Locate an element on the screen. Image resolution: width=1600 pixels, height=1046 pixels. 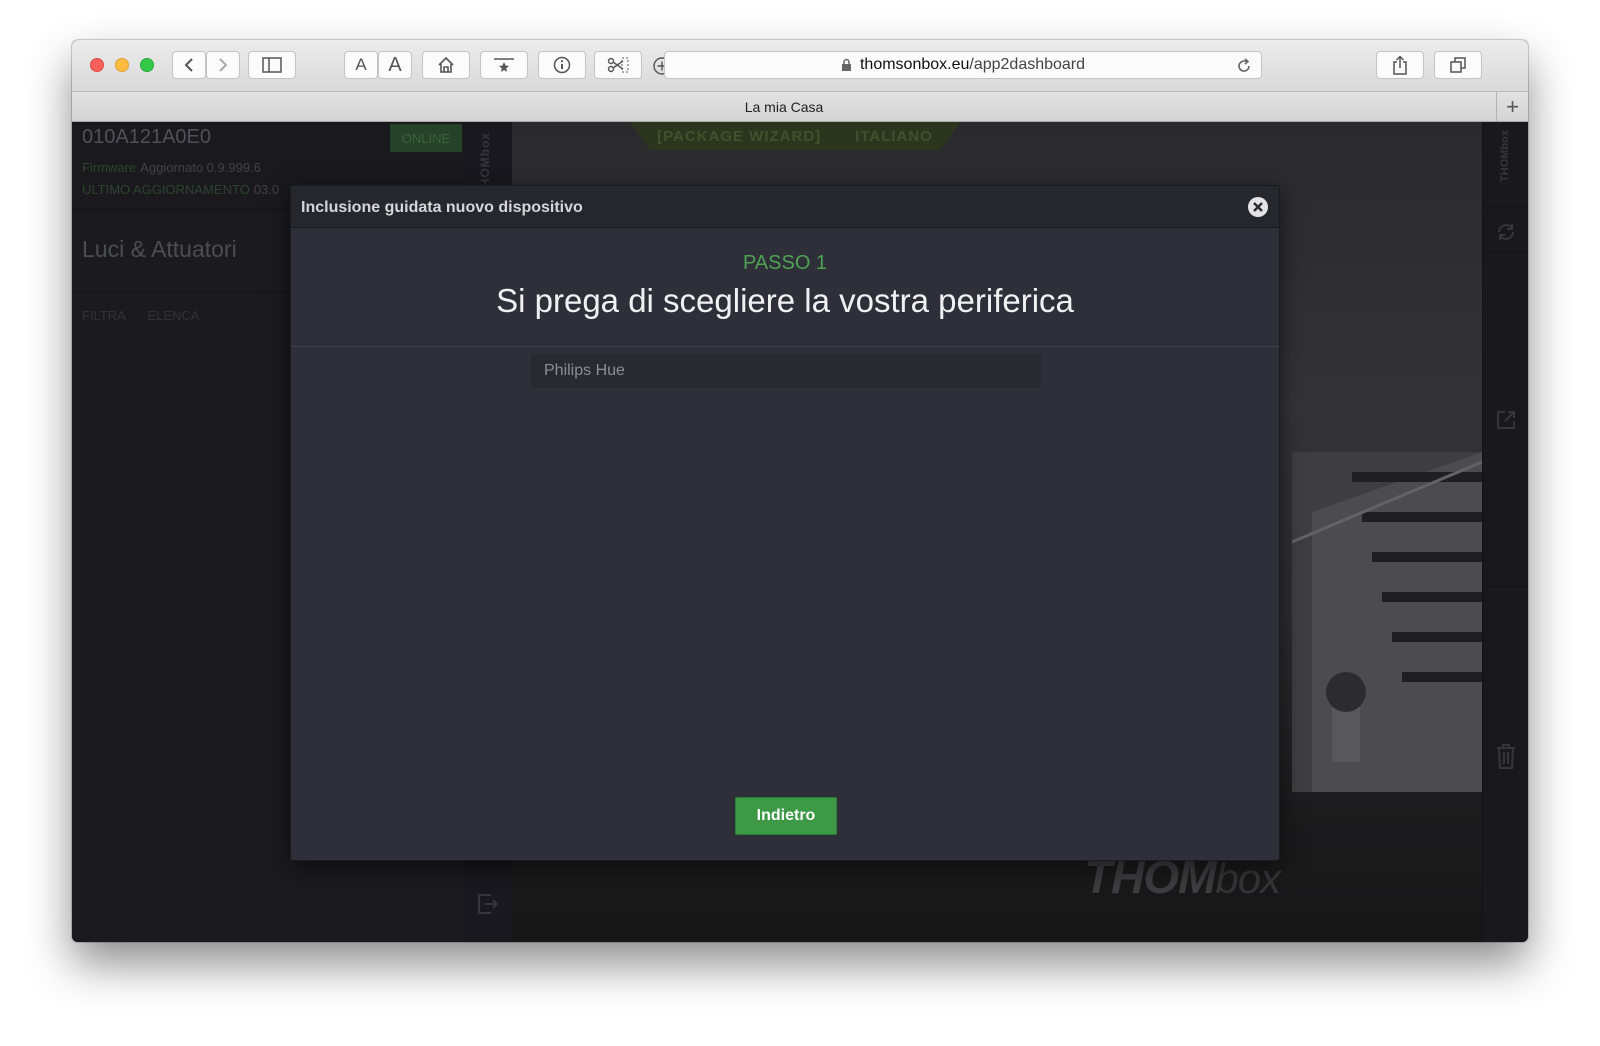
forward-button is located at coordinates (223, 65).